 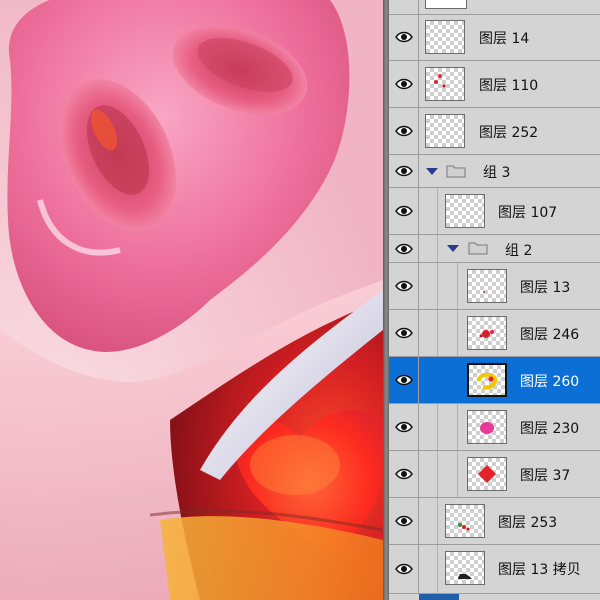 What do you see at coordinates (504, 39) in the screenshot?
I see `layer-name: 图层 14` at bounding box center [504, 39].